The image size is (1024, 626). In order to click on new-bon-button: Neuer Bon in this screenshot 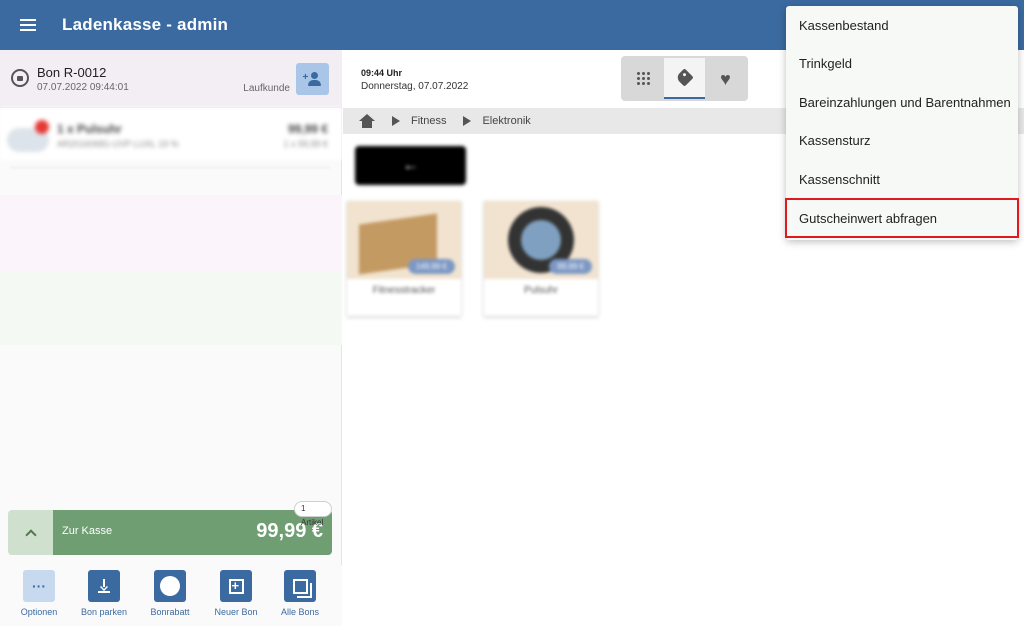, I will do `click(236, 597)`.